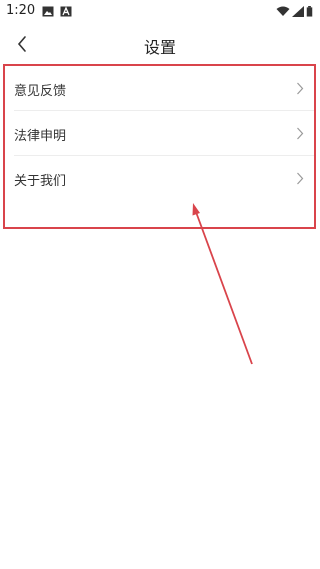 The image size is (320, 569). Describe the element at coordinates (21, 10) in the screenshot. I see `status-time: 1:20` at that location.